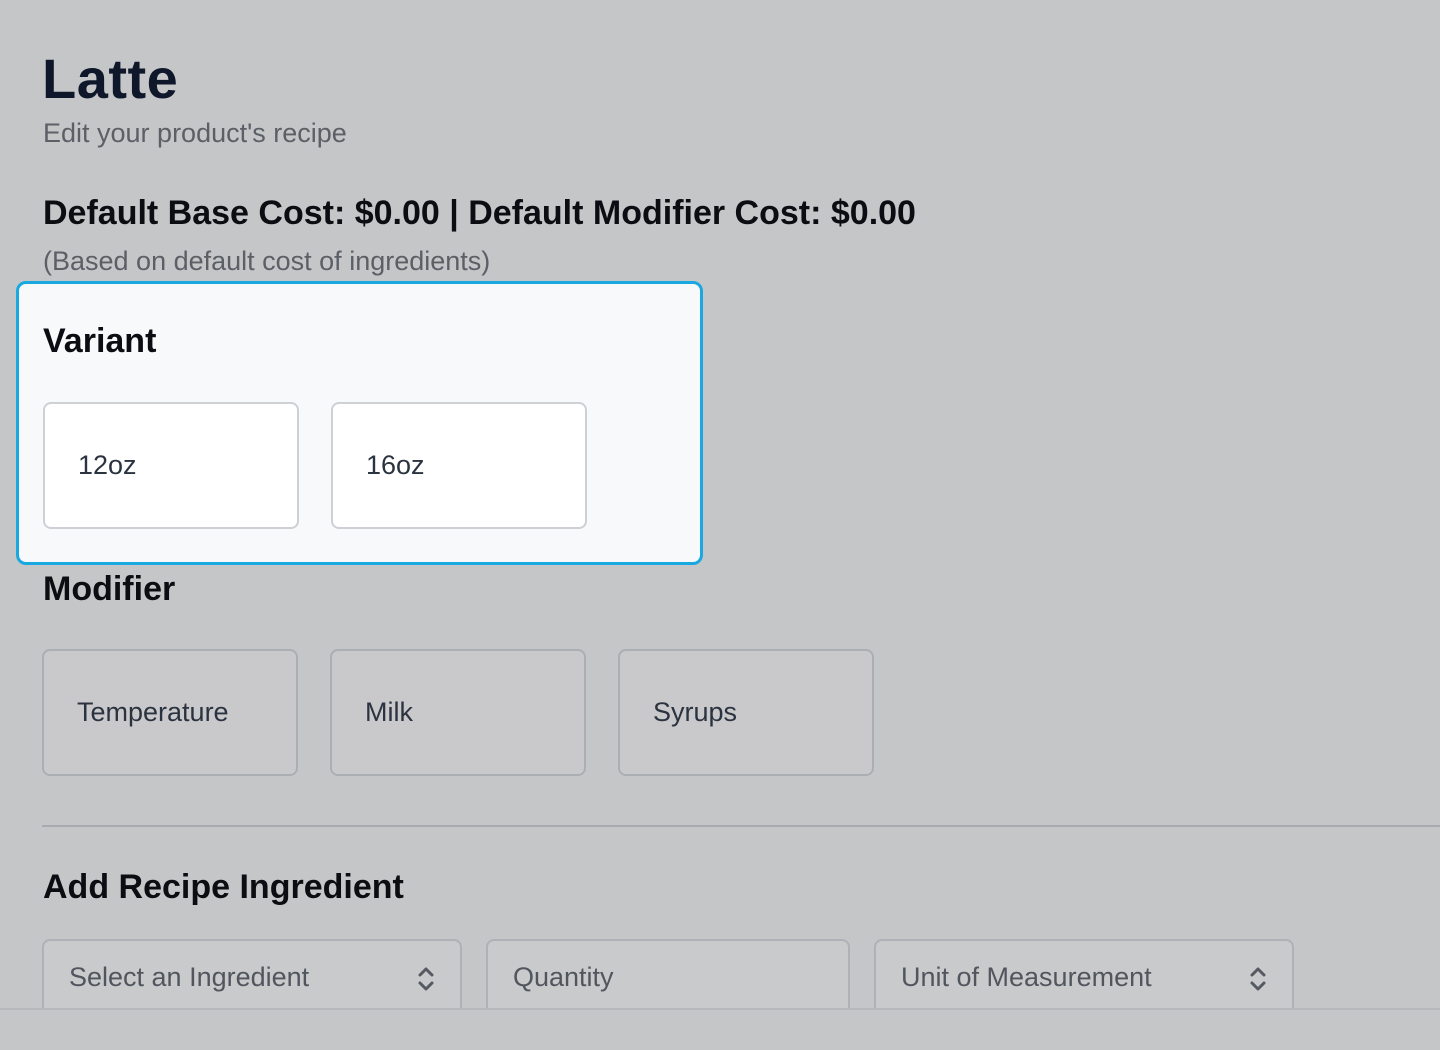 Image resolution: width=1440 pixels, height=1050 pixels. What do you see at coordinates (1026, 977) in the screenshot?
I see `unit-select-value: Unit of Measurement` at bounding box center [1026, 977].